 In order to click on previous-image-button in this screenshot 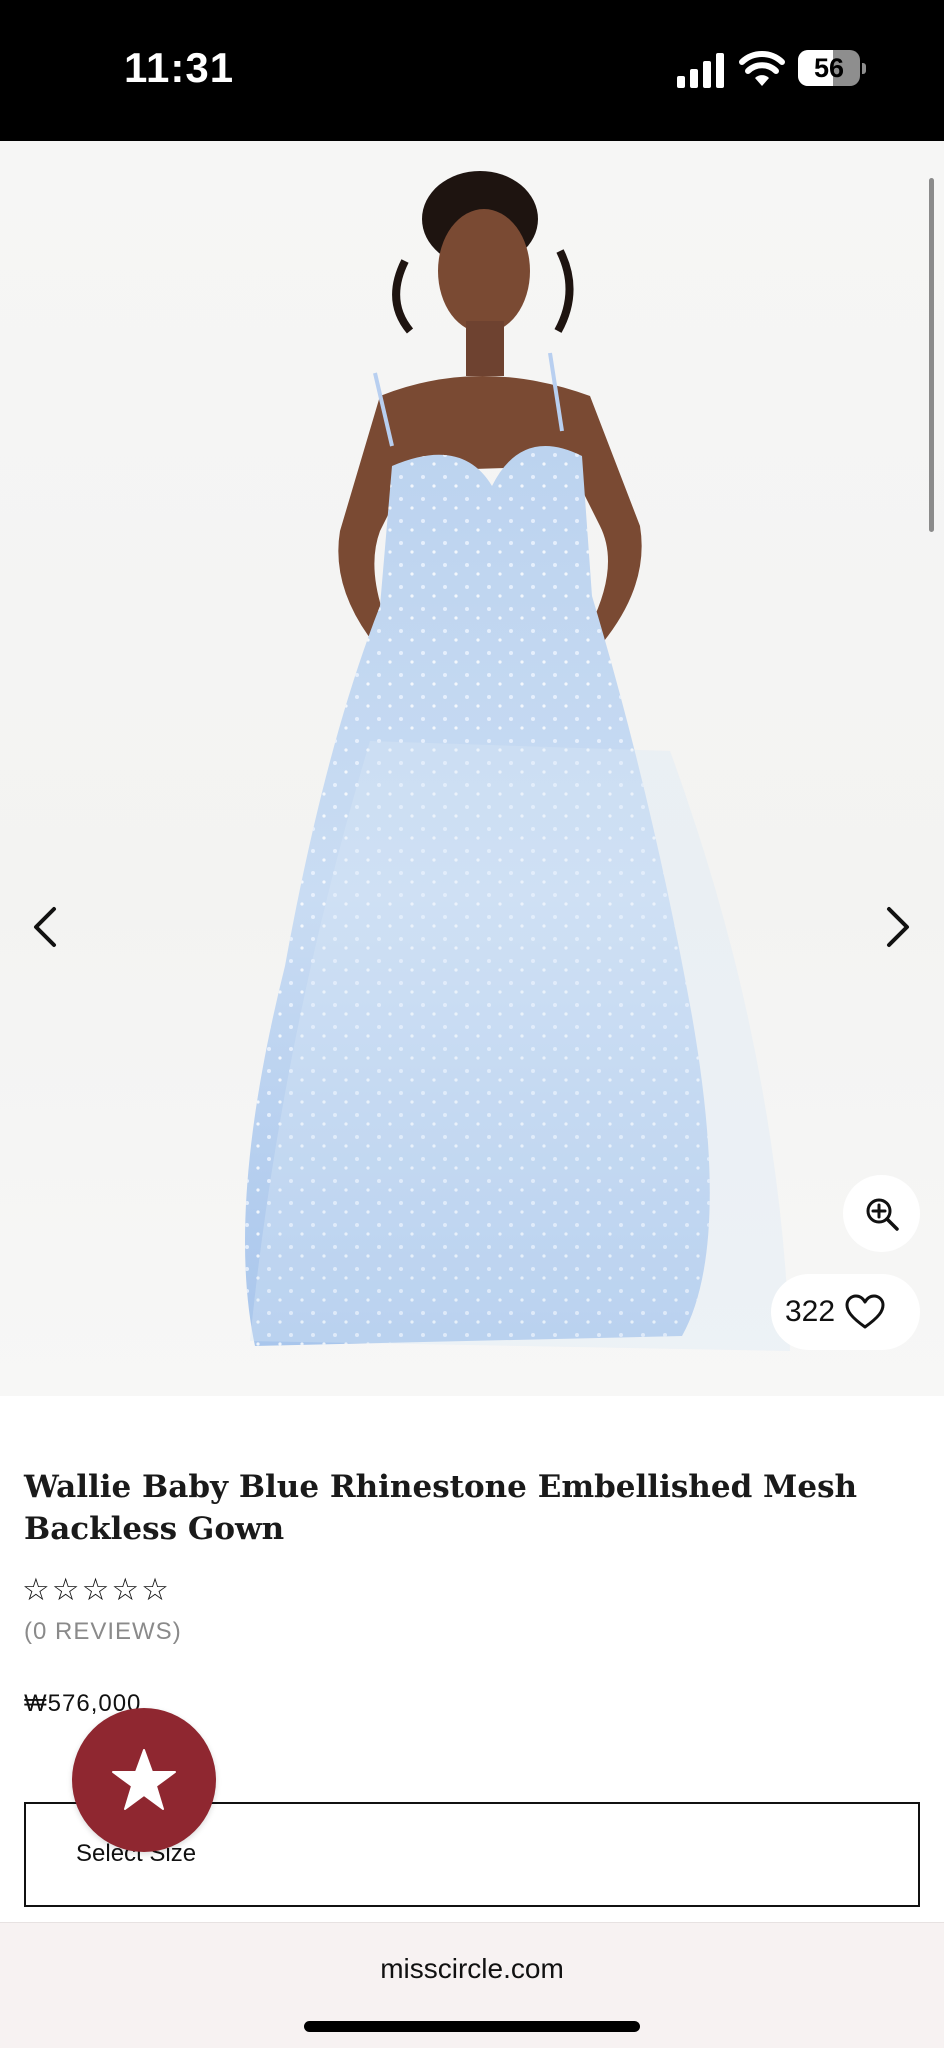, I will do `click(45, 927)`.